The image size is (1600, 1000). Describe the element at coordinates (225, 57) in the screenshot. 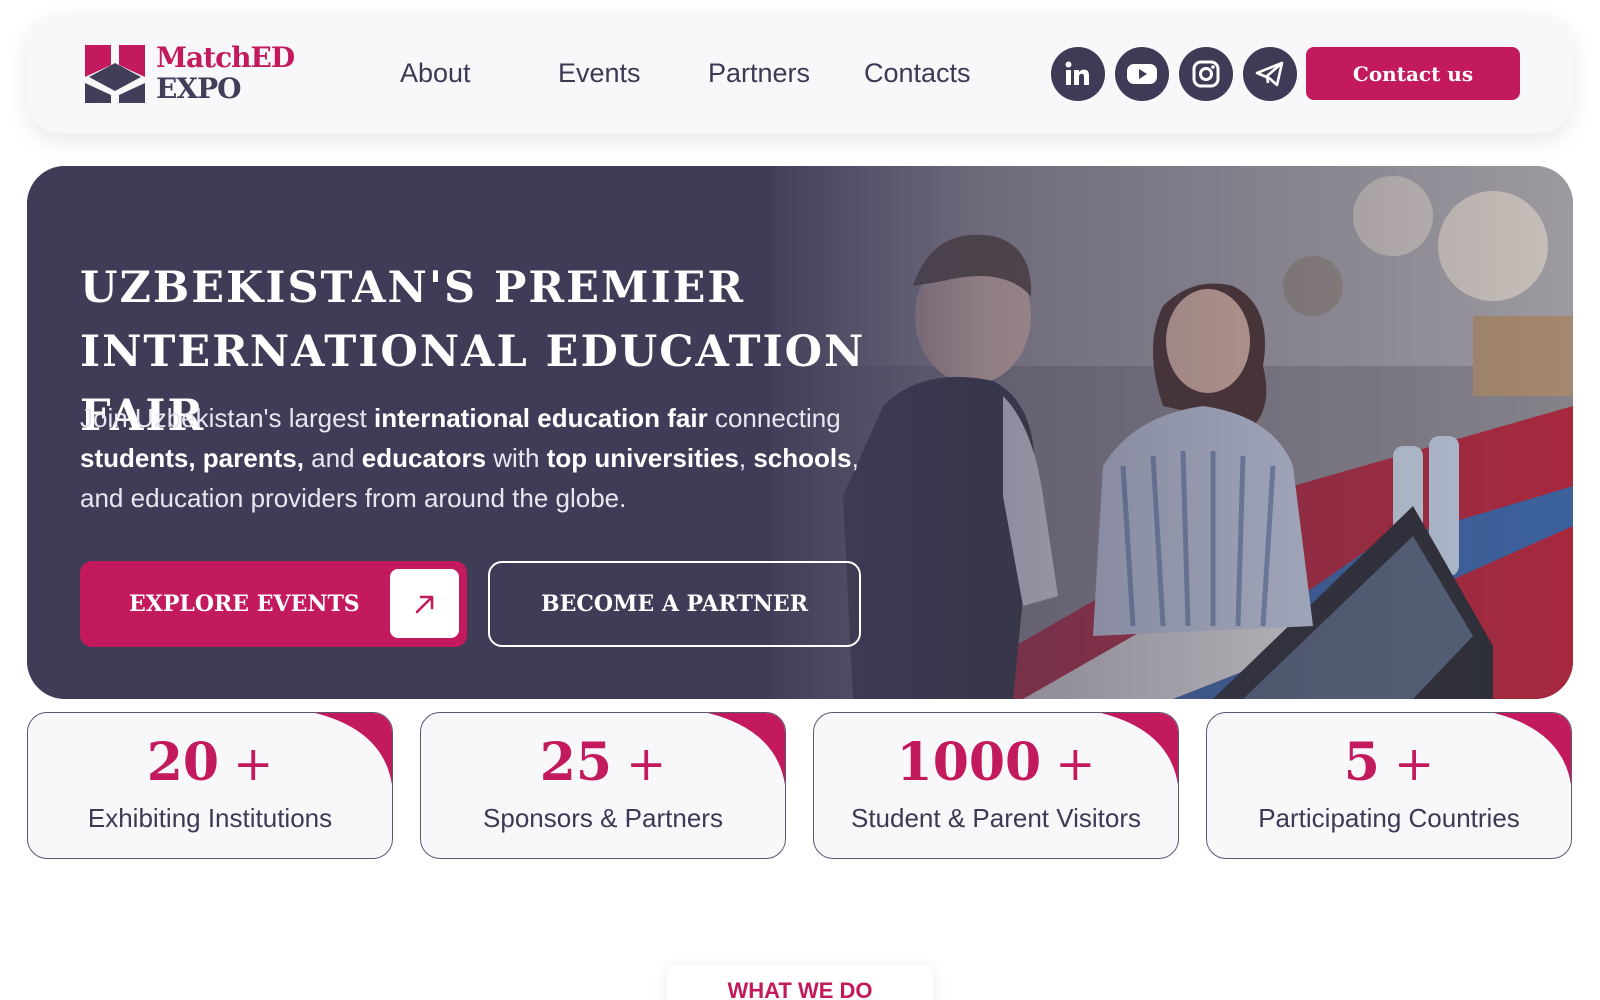

I see `logo-line-1: MatchED` at that location.